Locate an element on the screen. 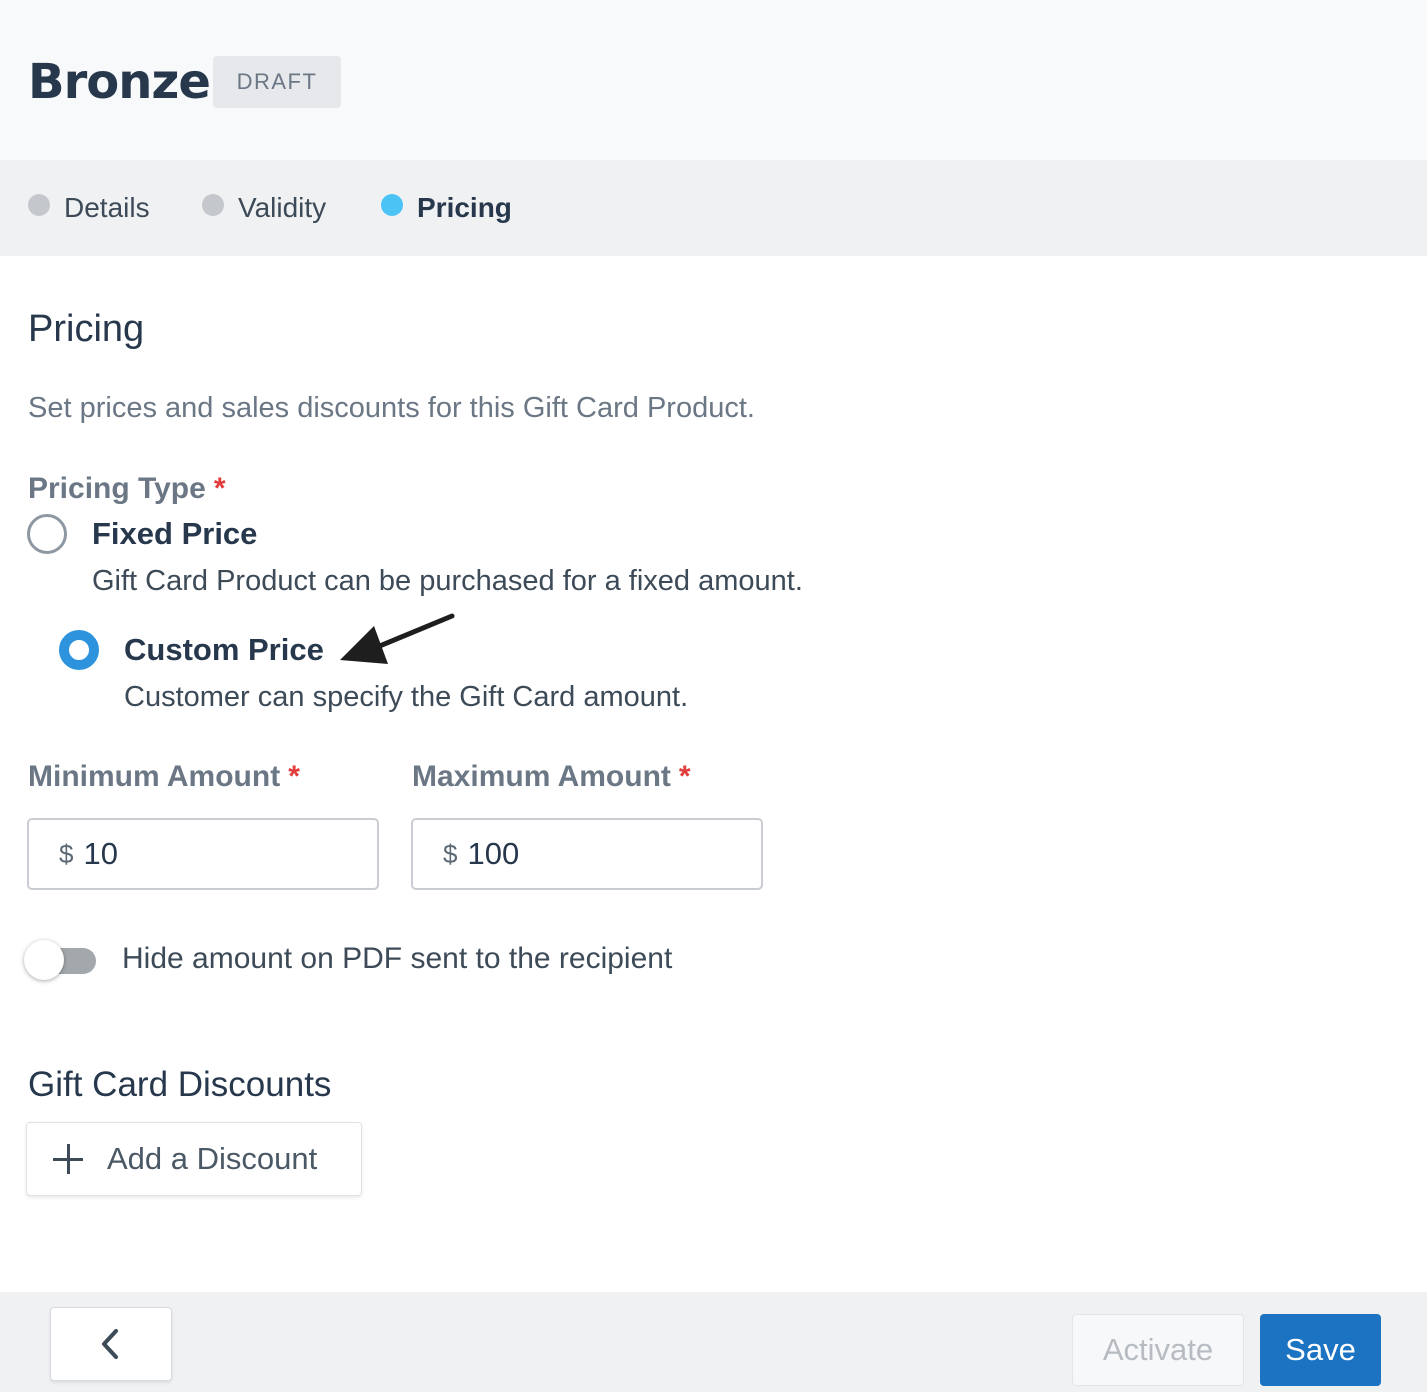  minimum-amount-input is located at coordinates (203, 854).